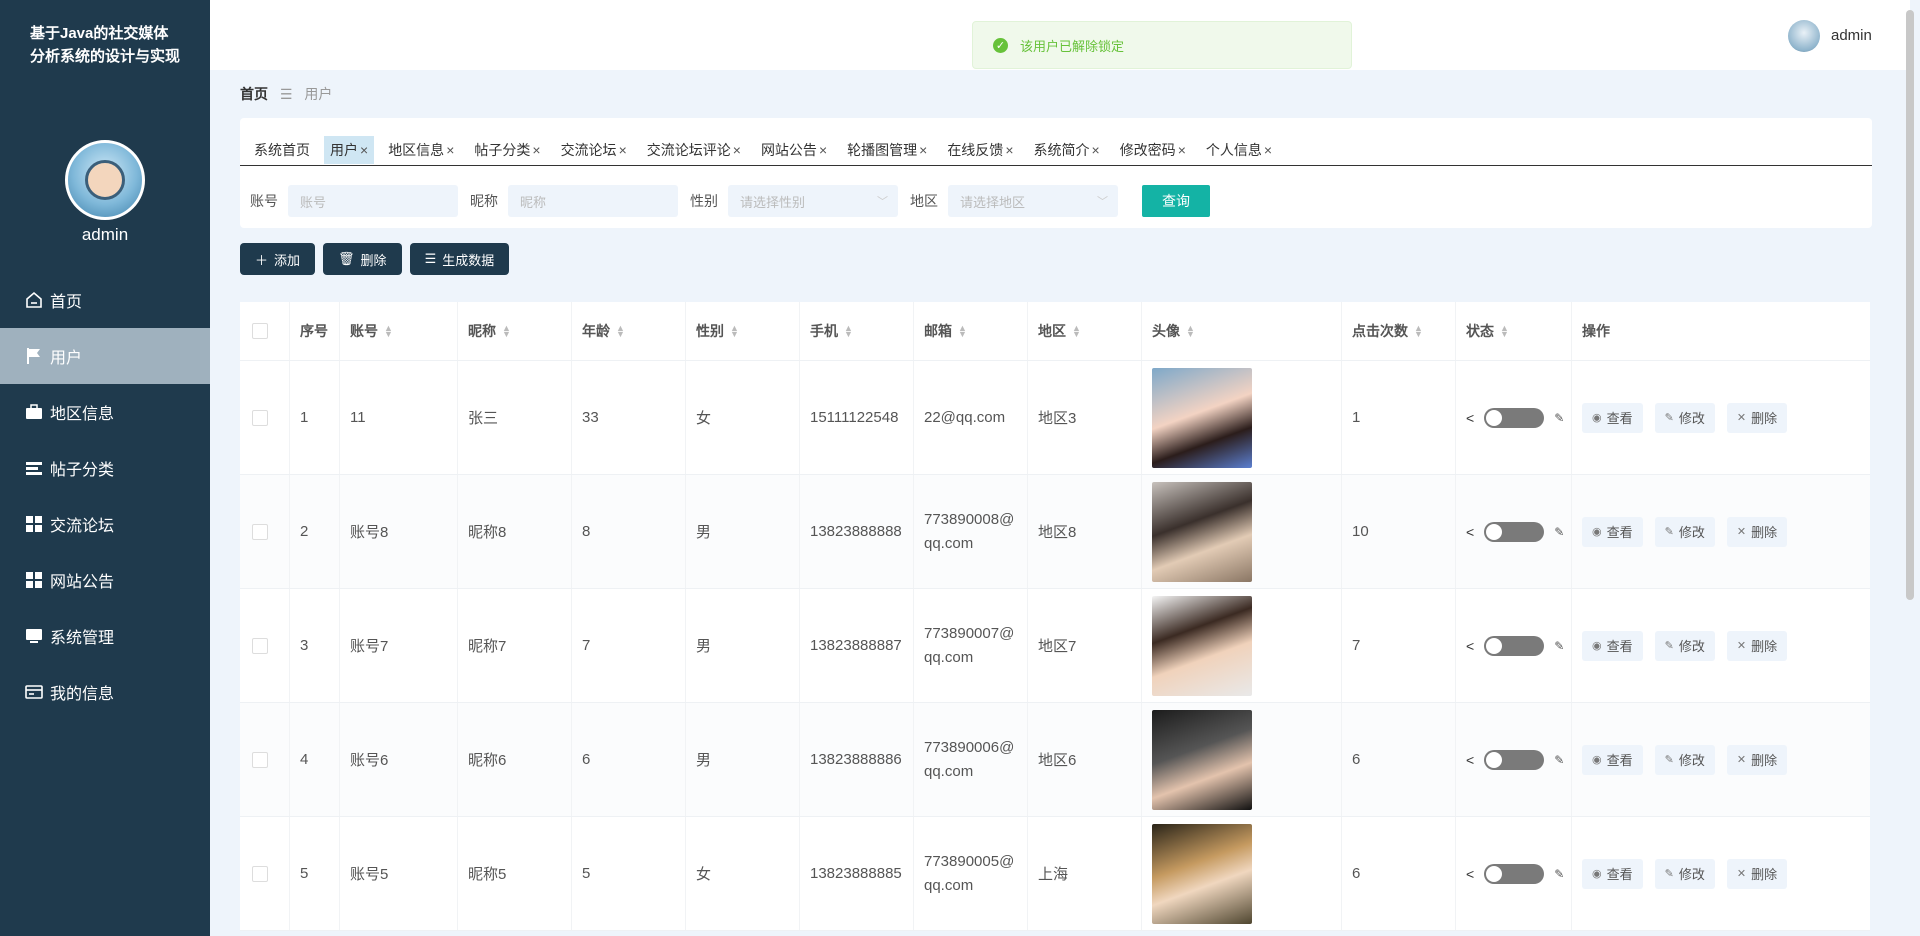 This screenshot has width=1920, height=936. What do you see at coordinates (857, 331) in the screenshot?
I see `col-phone: 手机 ▲ ▼` at bounding box center [857, 331].